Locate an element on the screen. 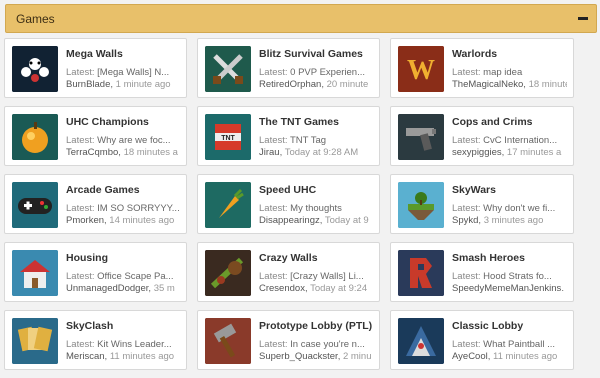 Image resolution: width=600 pixels, height=378 pixels. card-latest-post: Latest: TNT Tag is located at coordinates (316, 141).